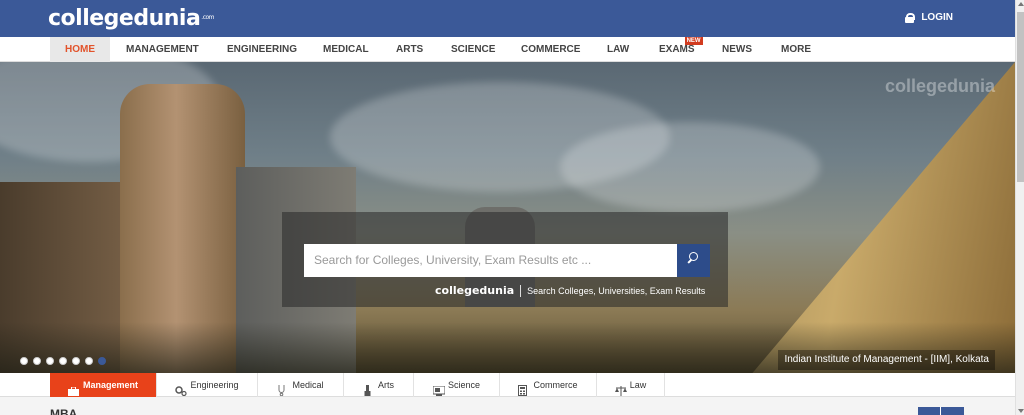 The width and height of the screenshot is (1024, 415). I want to click on login-label: LOGIN, so click(937, 17).